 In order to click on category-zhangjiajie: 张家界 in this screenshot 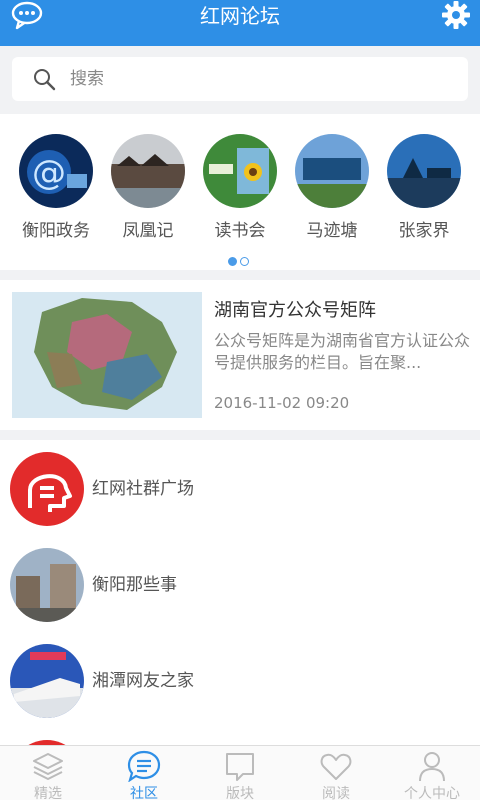, I will do `click(424, 187)`.